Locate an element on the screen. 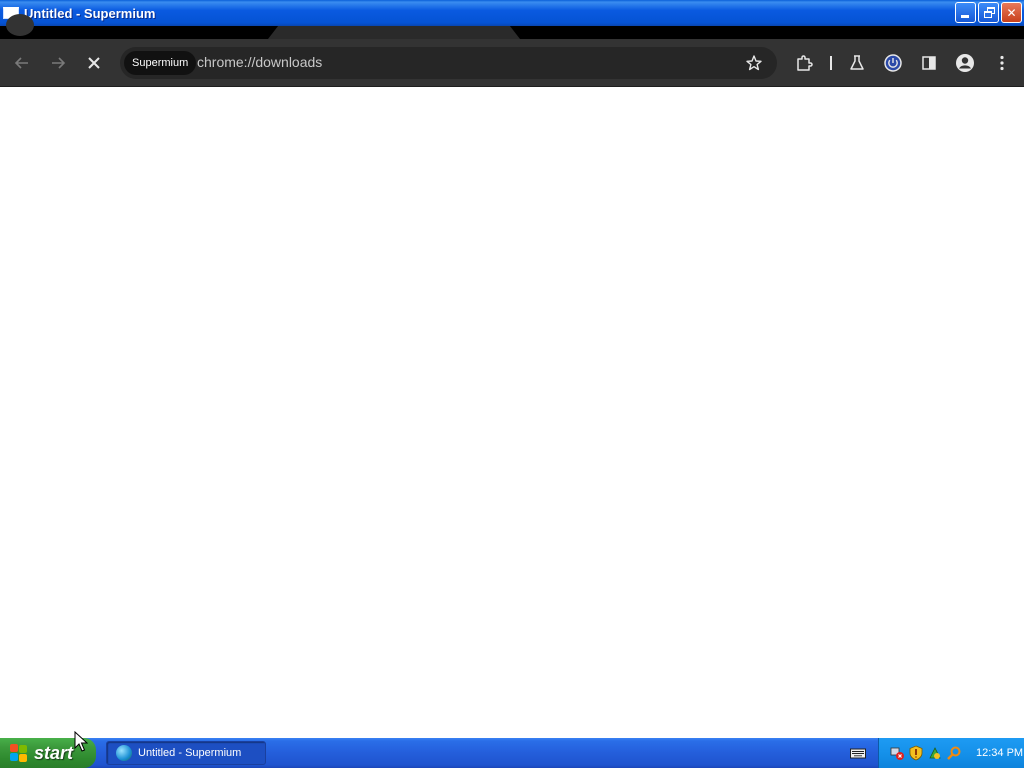  side-panel-button is located at coordinates (929, 63).